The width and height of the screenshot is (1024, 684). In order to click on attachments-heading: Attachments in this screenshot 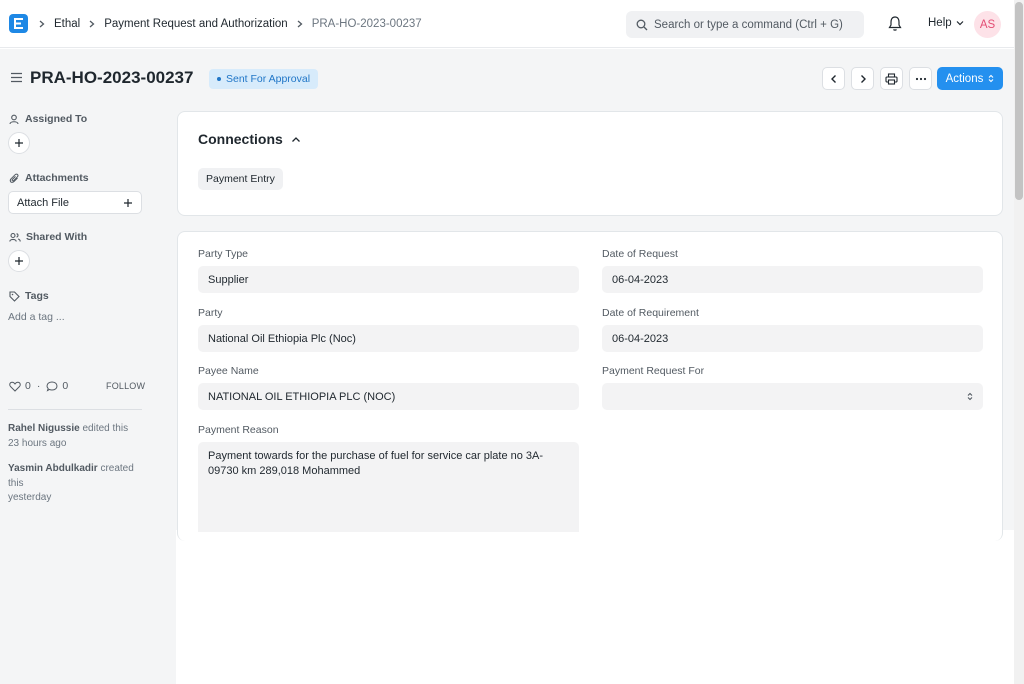, I will do `click(49, 178)`.